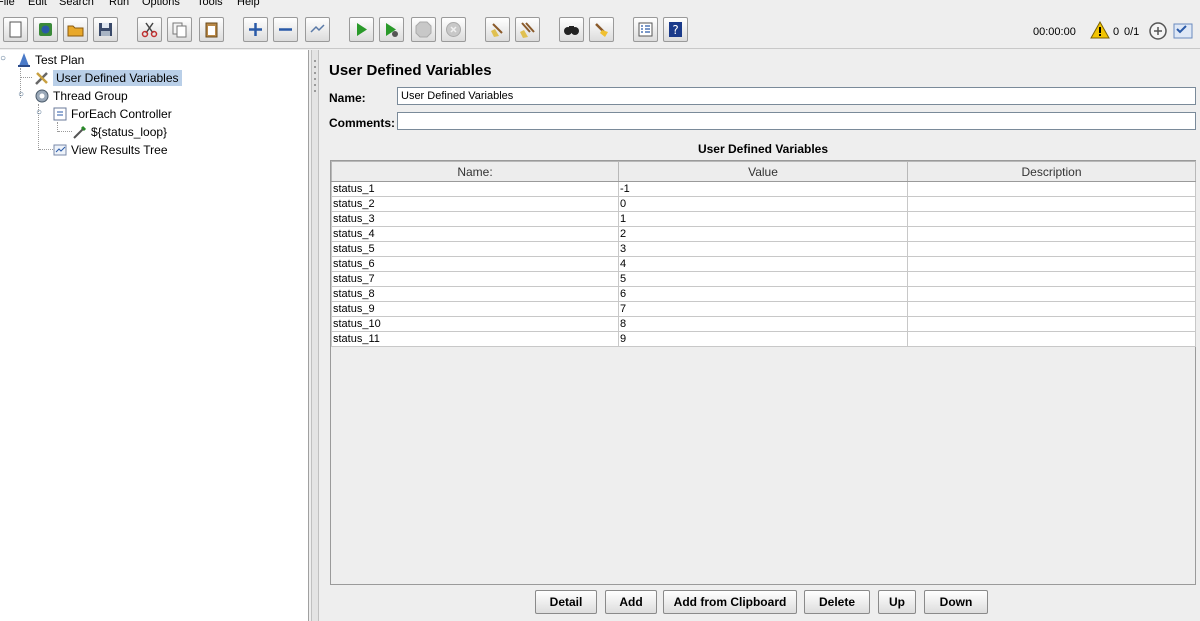  I want to click on tree-item-label: Test Plan, so click(60, 60).